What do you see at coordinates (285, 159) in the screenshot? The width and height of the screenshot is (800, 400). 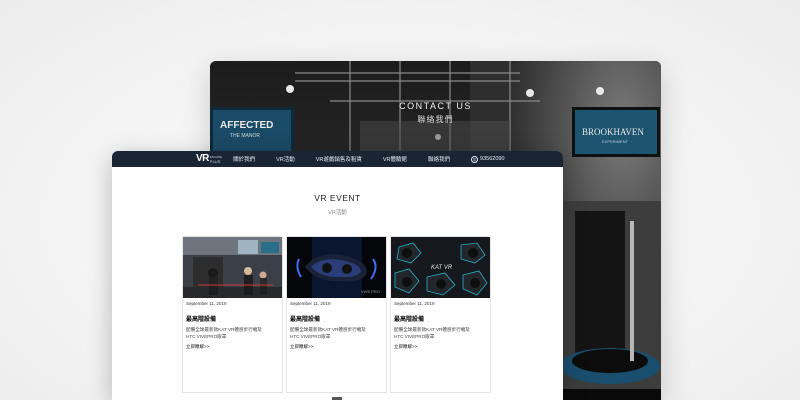 I see `nav-item-vr-event: VR活動` at bounding box center [285, 159].